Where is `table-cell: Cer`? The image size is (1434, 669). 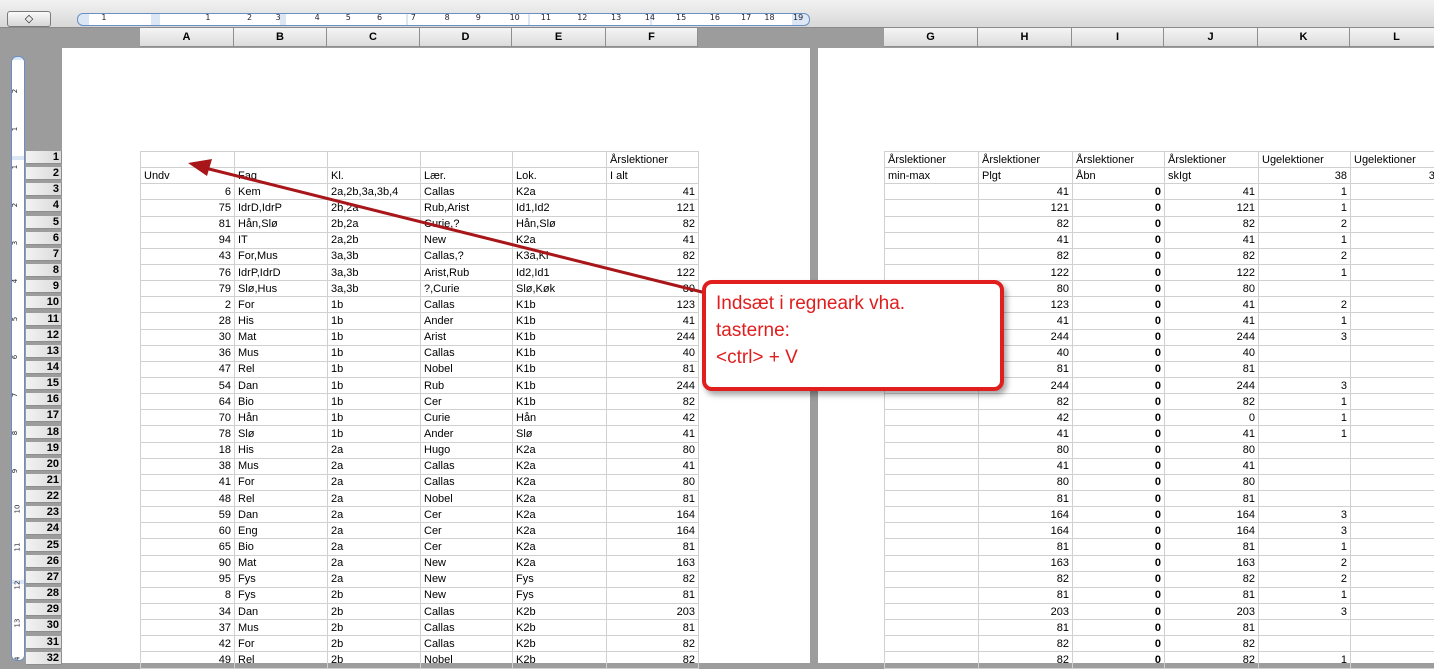
table-cell: Cer is located at coordinates (467, 402).